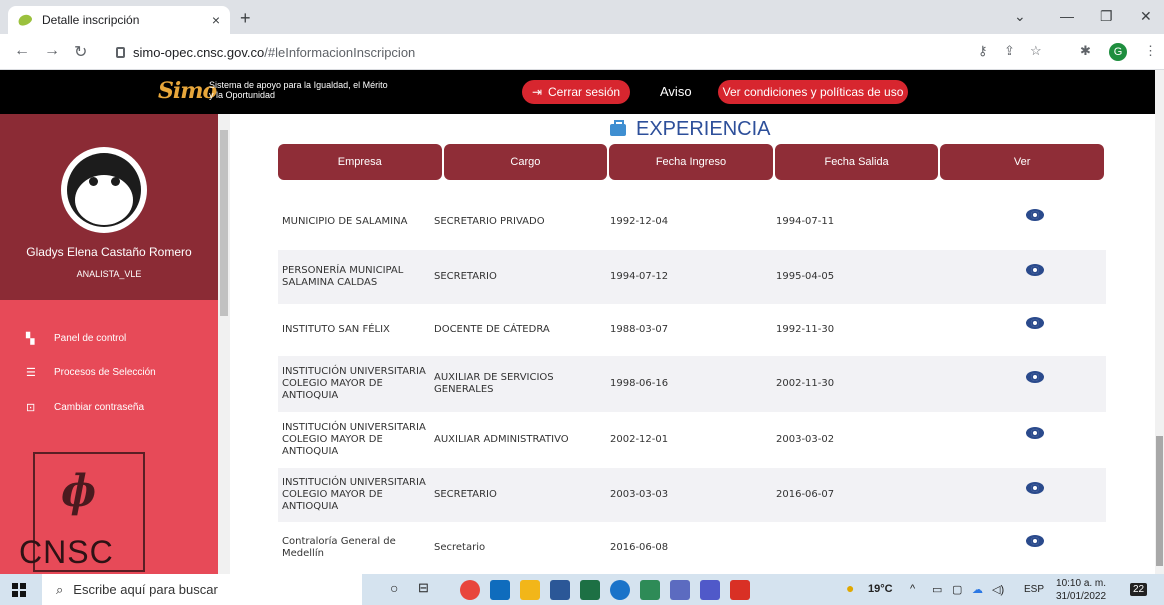 This screenshot has height=605, width=1164. What do you see at coordinates (1106, 16) in the screenshot?
I see `restore-icon: ❐` at bounding box center [1106, 16].